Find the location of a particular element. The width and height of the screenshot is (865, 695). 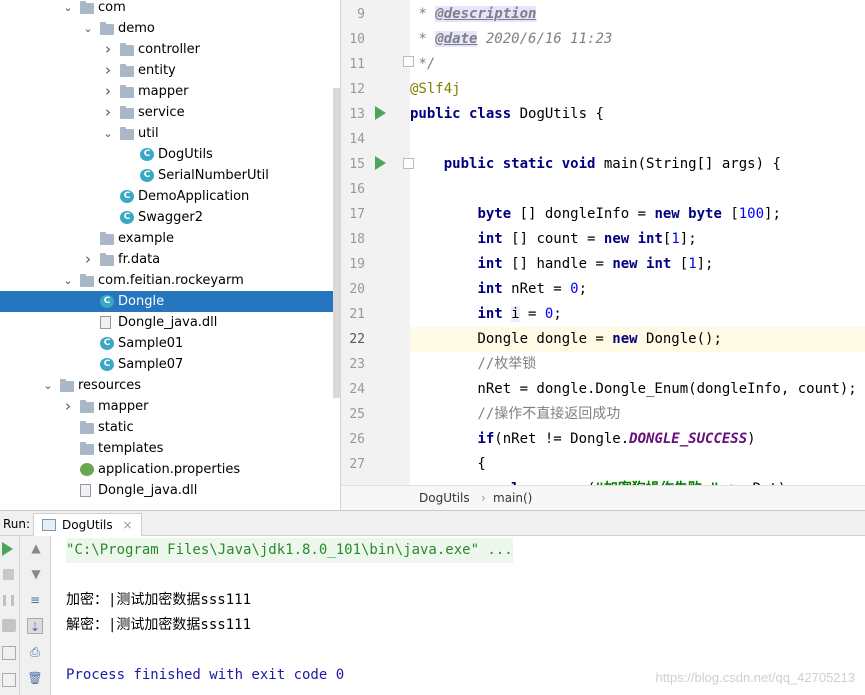

stop-icon is located at coordinates (8, 574).